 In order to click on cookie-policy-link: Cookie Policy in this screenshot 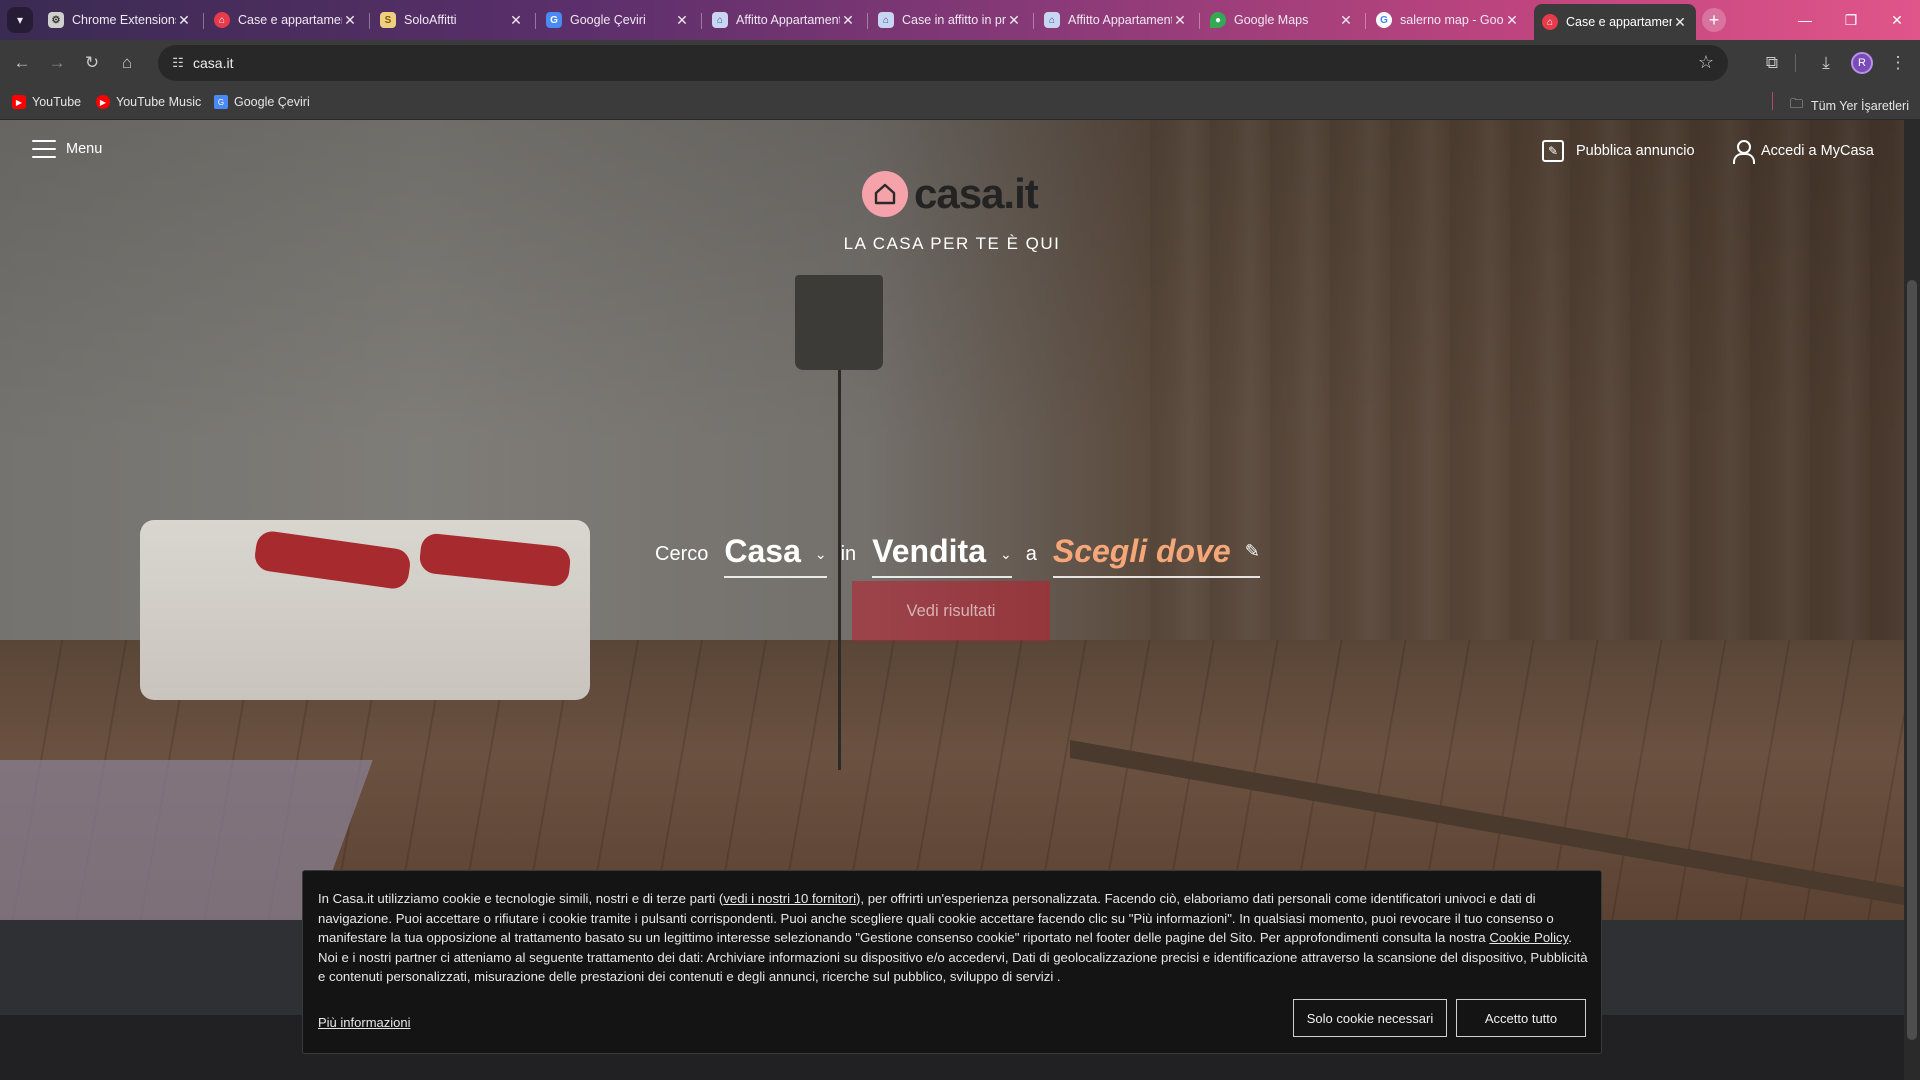, I will do `click(1528, 937)`.